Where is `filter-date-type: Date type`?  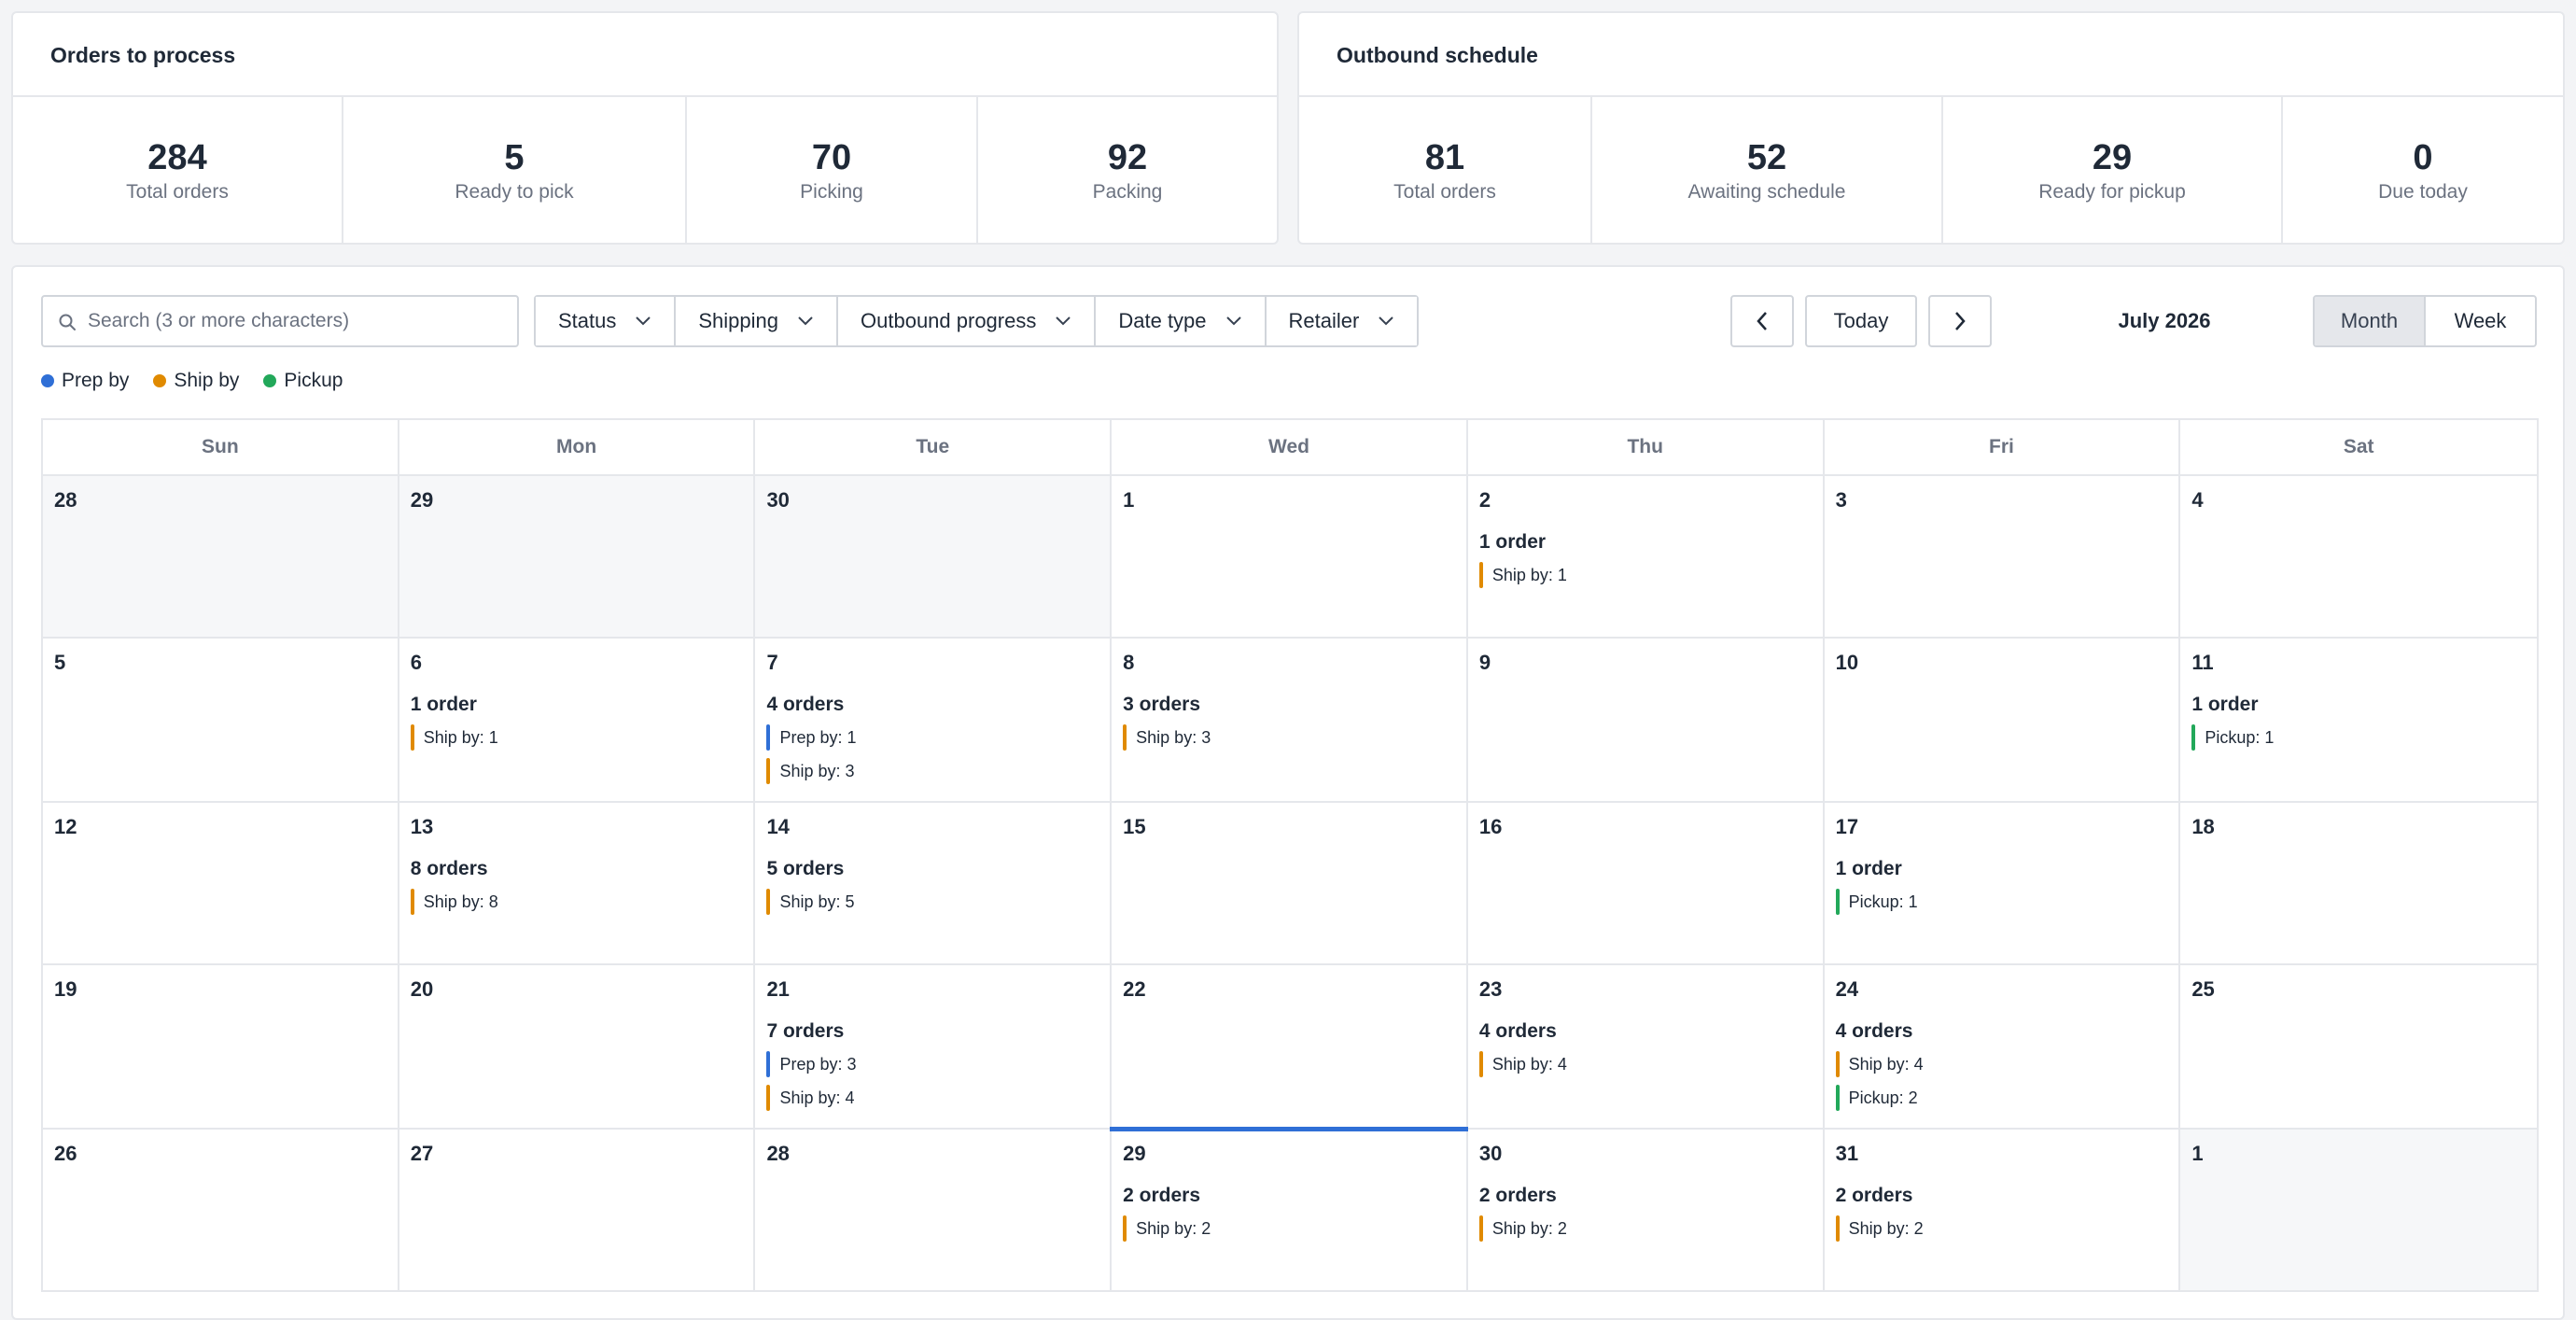
filter-date-type: Date type is located at coordinates (1181, 321).